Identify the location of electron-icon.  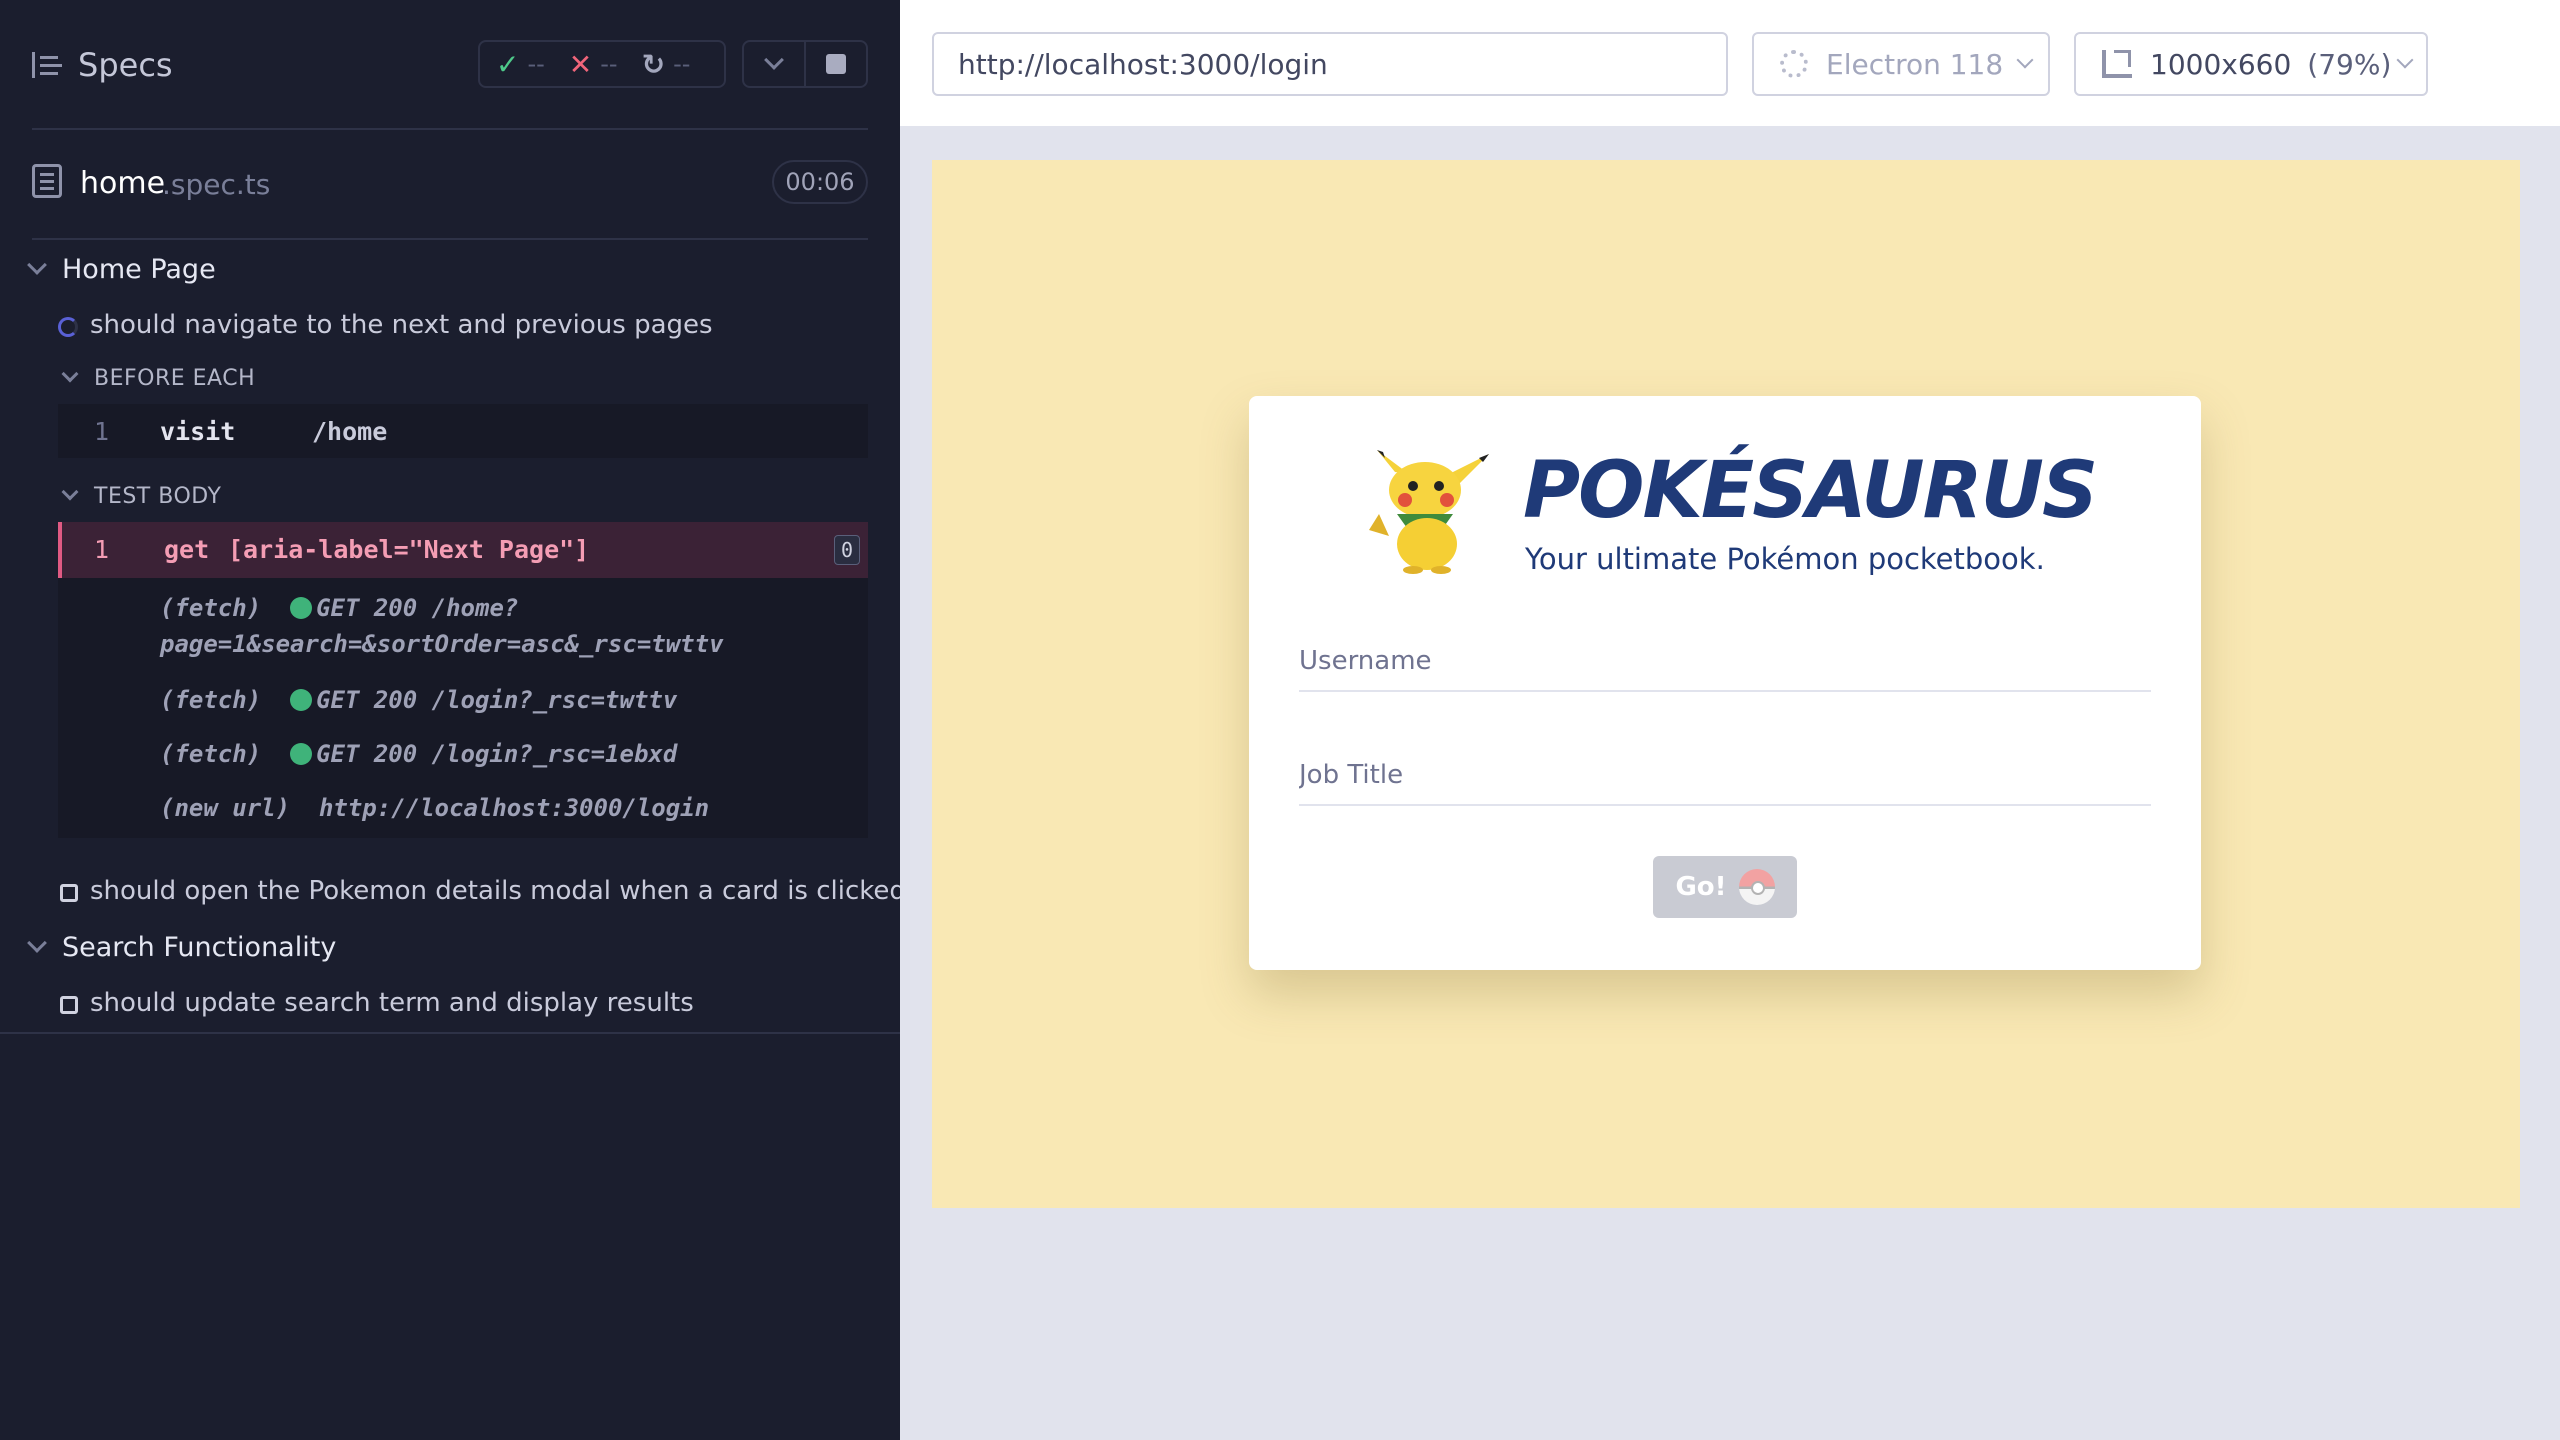
(1794, 64).